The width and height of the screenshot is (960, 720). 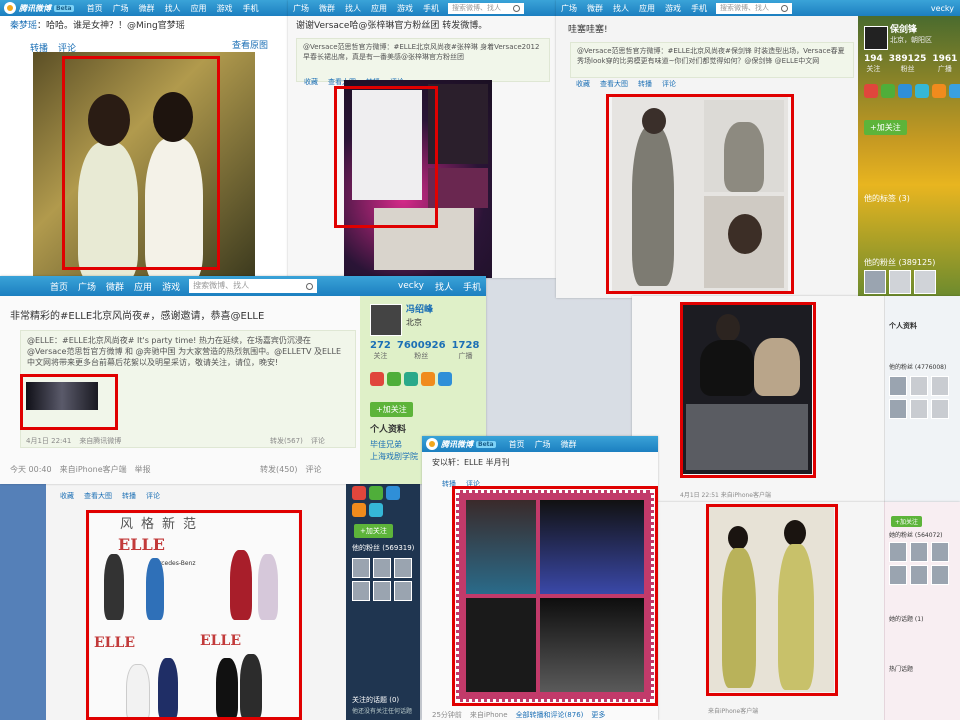 What do you see at coordinates (98, 496) in the screenshot?
I see `view-large-button: 查看大图` at bounding box center [98, 496].